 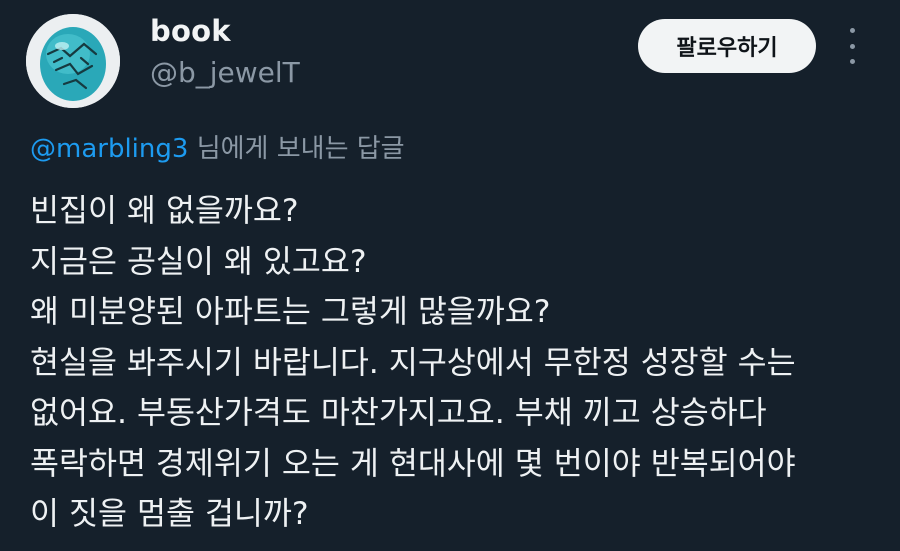 I want to click on display-name: book, so click(x=190, y=31).